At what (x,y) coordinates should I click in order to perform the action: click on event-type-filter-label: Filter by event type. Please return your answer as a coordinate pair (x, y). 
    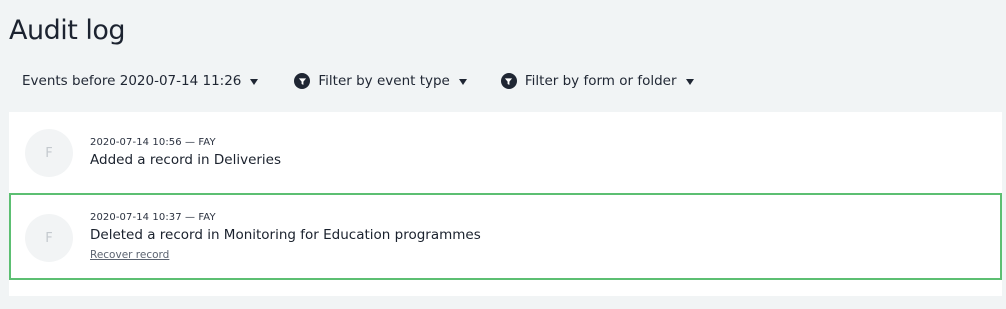
    Looking at the image, I should click on (384, 81).